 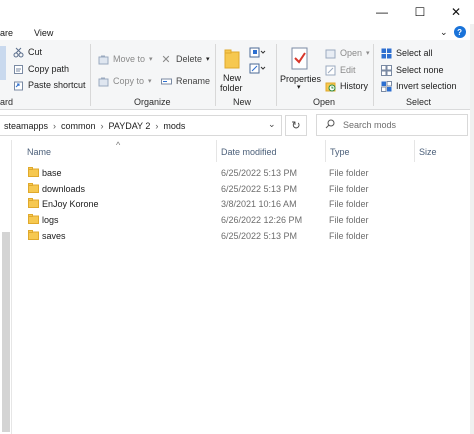 I want to click on move-to-button: Move to ▾, so click(x=125, y=59).